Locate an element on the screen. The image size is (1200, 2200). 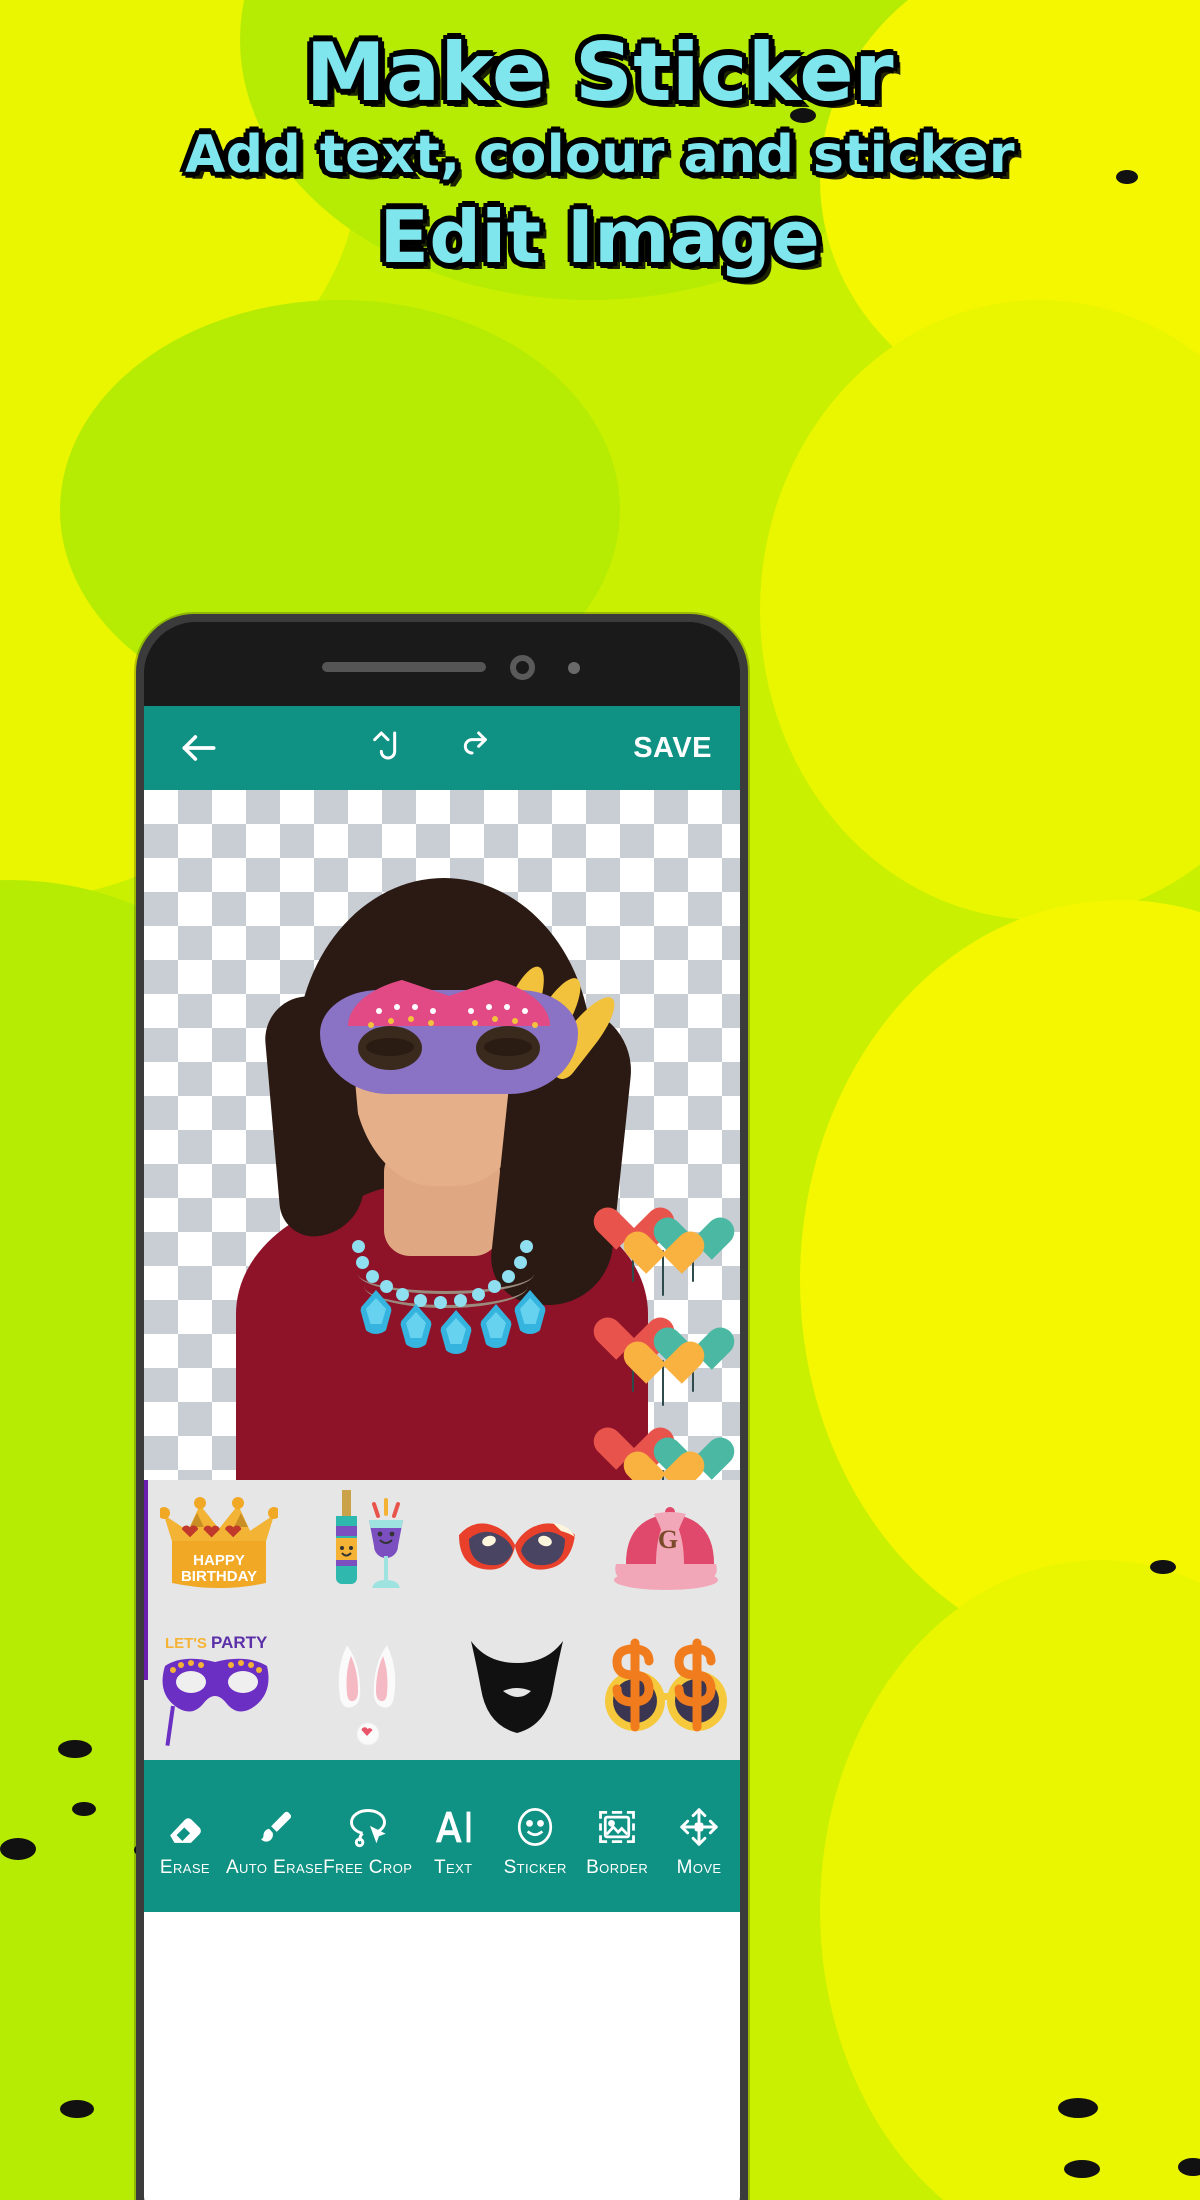
svg-text: LET'S is located at coordinates (186, 1643).